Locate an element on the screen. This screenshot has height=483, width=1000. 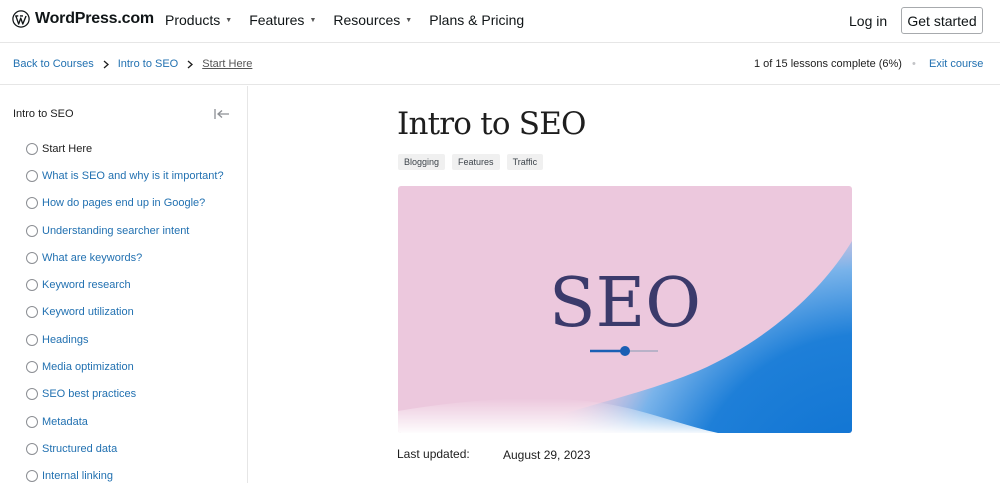
lesson-item: Keyword research is located at coordinates (125, 284).